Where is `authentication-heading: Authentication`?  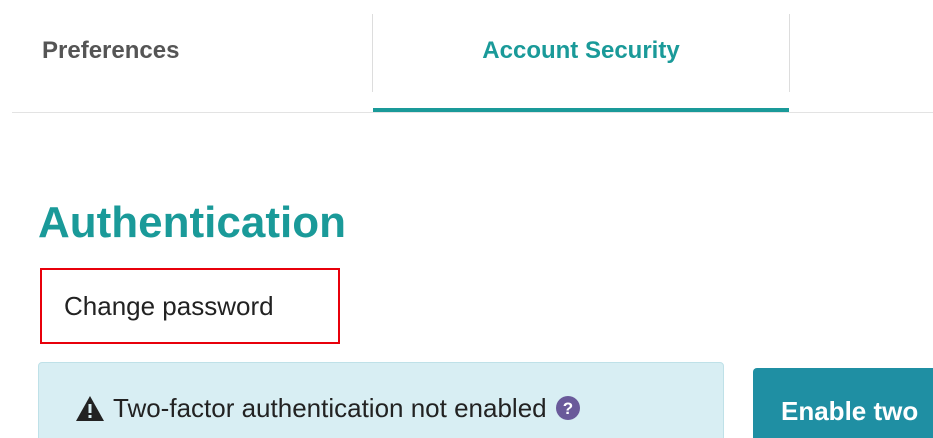
authentication-heading: Authentication is located at coordinates (192, 222).